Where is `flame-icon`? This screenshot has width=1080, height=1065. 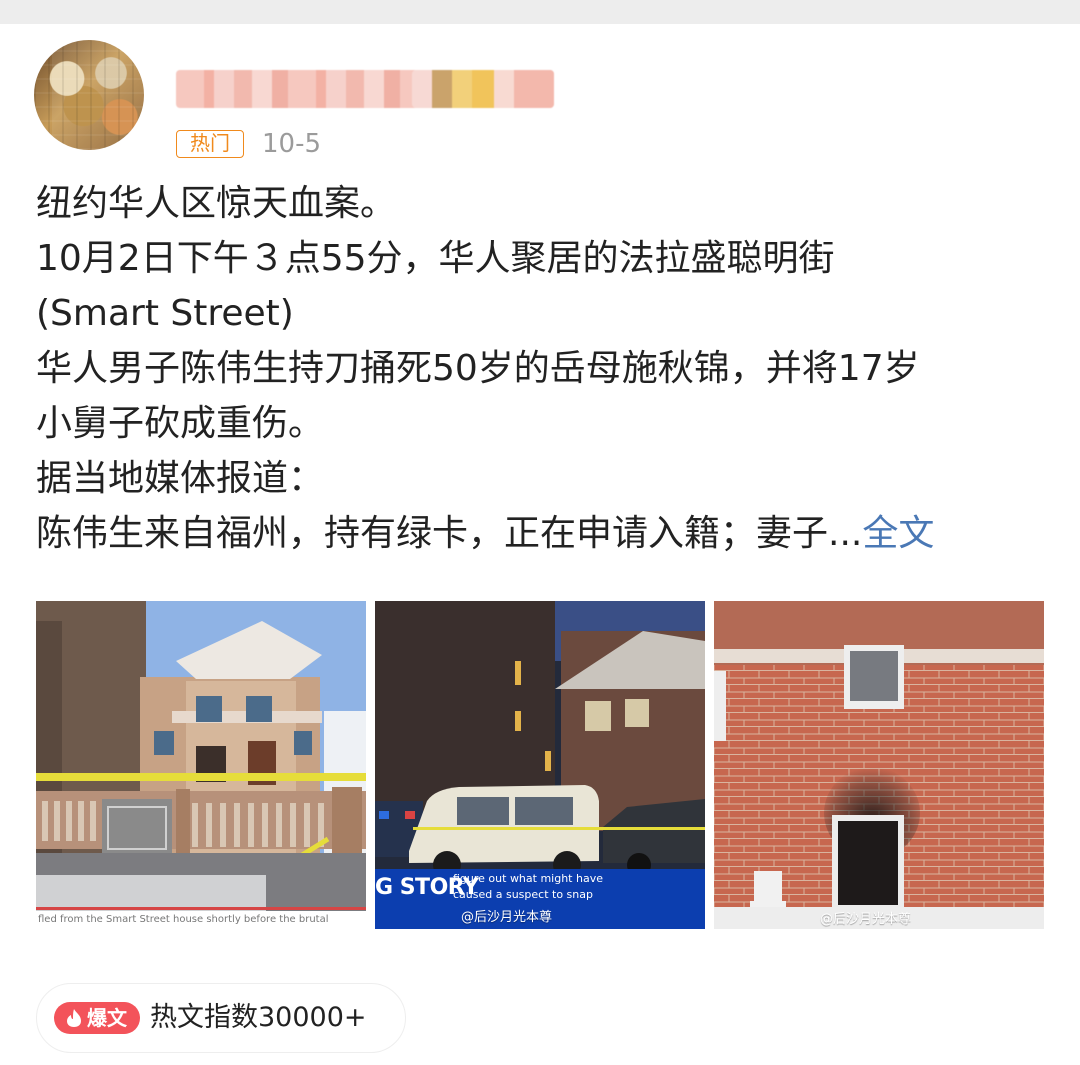
flame-icon is located at coordinates (74, 1018).